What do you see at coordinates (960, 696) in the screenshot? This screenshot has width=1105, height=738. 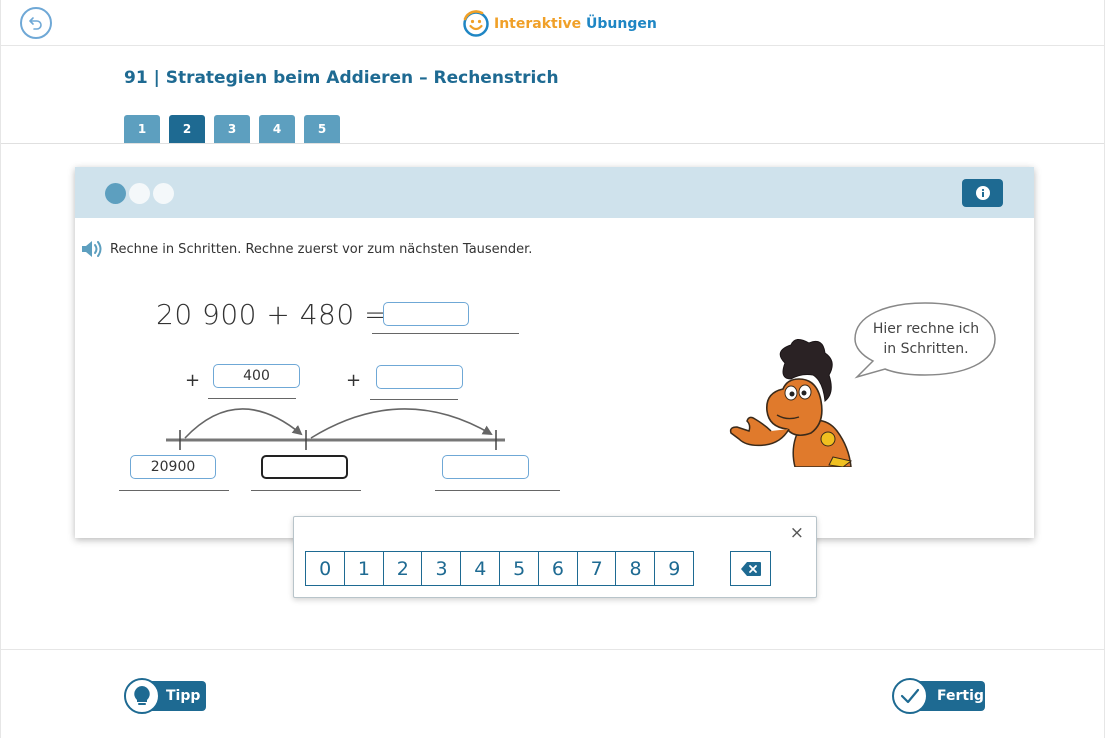 I see `done-label: Fertig` at bounding box center [960, 696].